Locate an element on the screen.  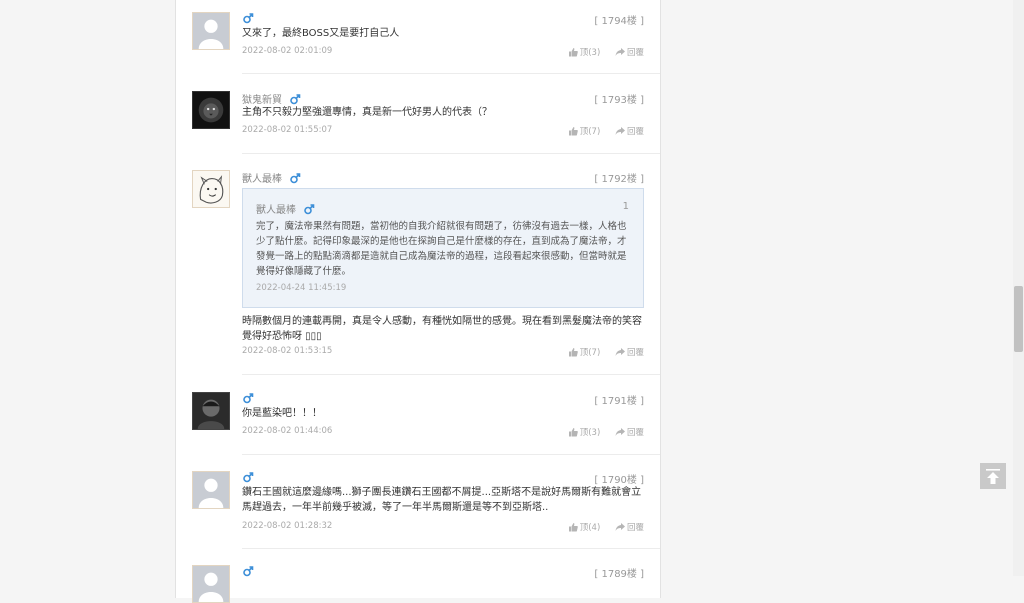
comment-time: 2022-08-02 01:53:15 is located at coordinates (287, 351).